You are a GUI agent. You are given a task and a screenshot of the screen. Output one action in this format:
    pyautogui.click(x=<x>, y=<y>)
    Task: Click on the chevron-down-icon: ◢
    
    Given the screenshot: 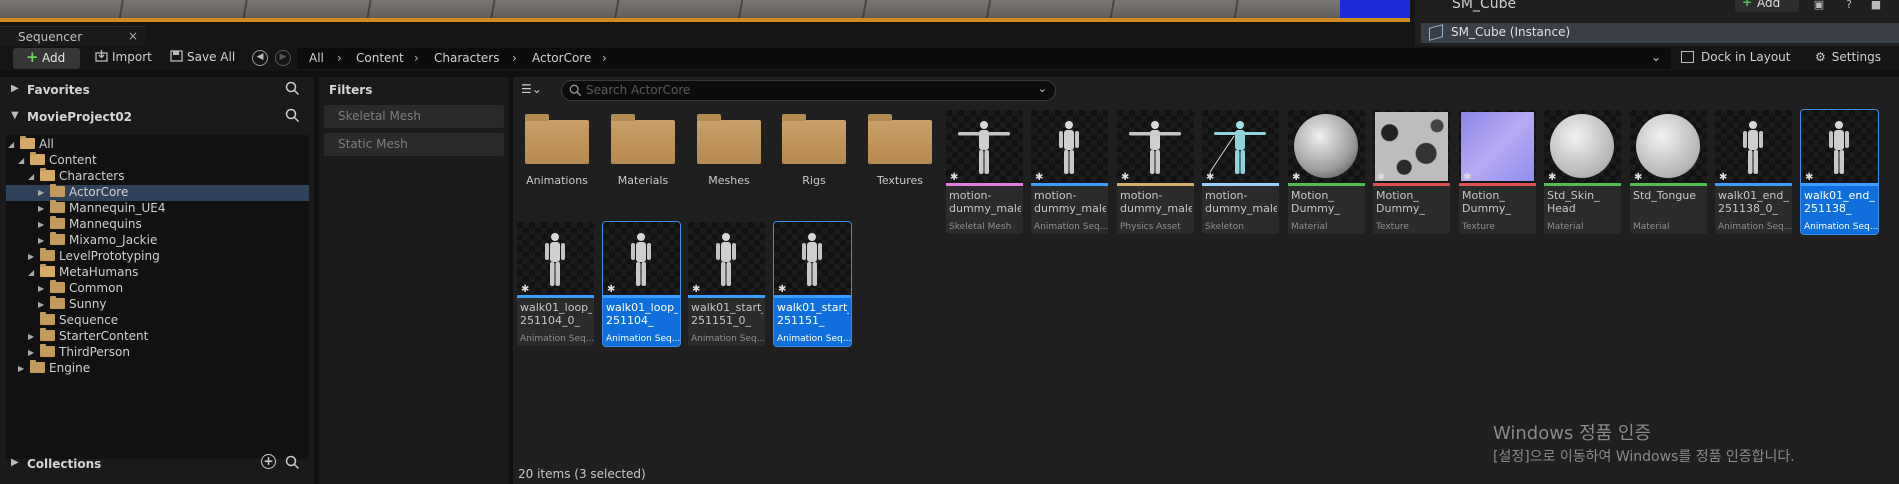 What is the action you would take?
    pyautogui.click(x=11, y=144)
    